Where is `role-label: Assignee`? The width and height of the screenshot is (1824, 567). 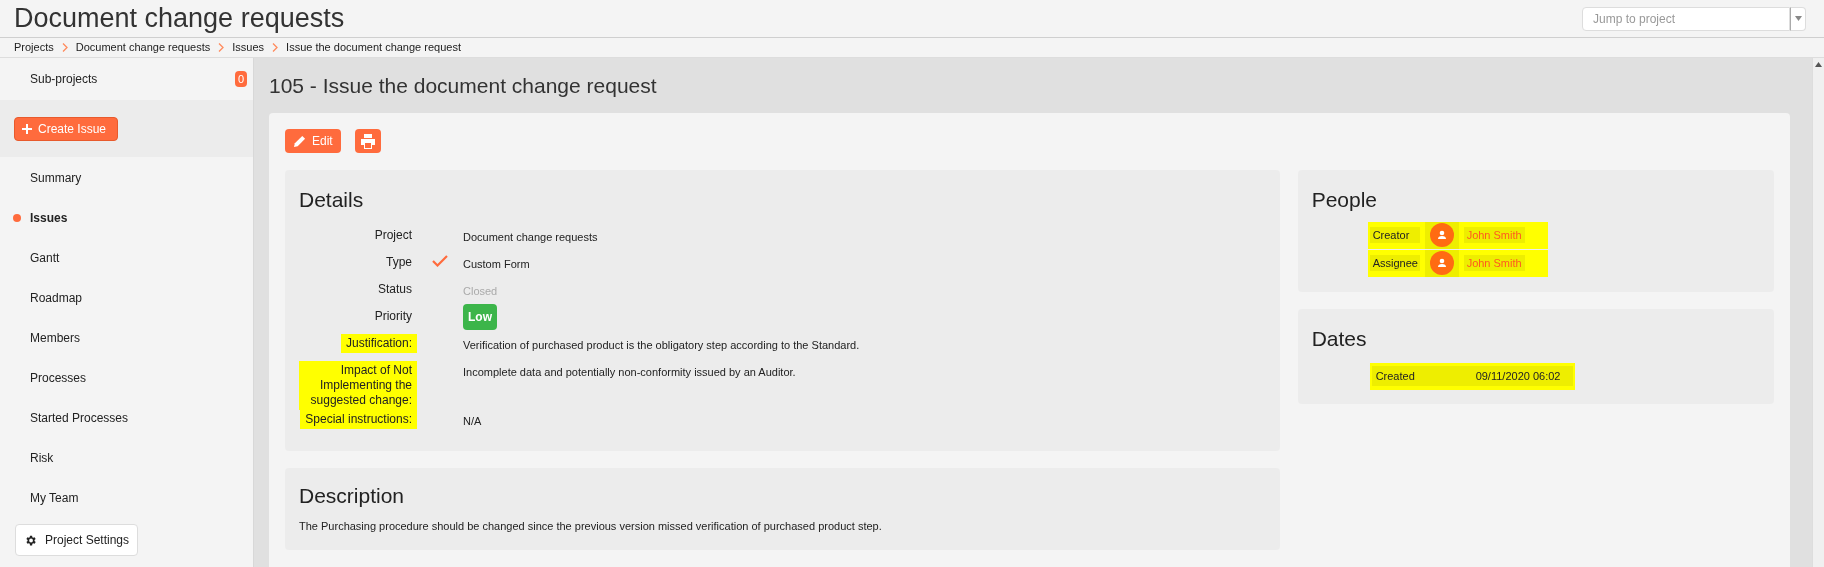 role-label: Assignee is located at coordinates (1394, 263).